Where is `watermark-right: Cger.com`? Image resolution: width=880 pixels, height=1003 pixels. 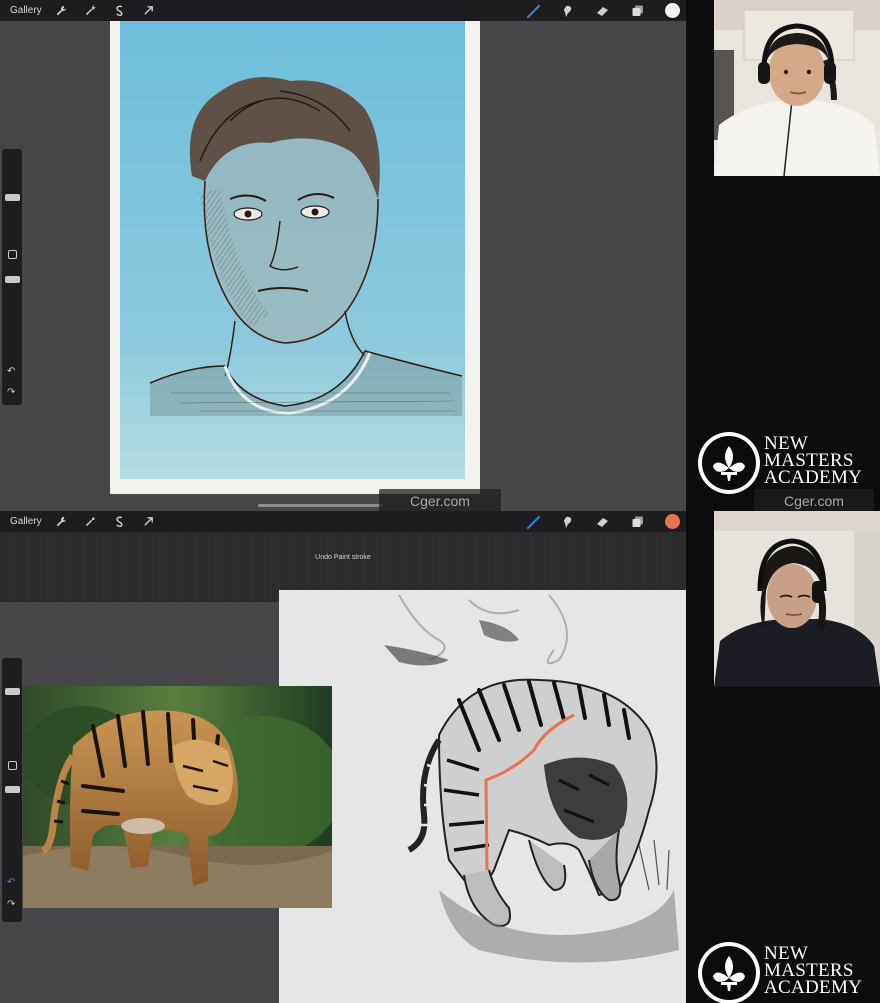
watermark-right: Cger.com is located at coordinates (814, 500).